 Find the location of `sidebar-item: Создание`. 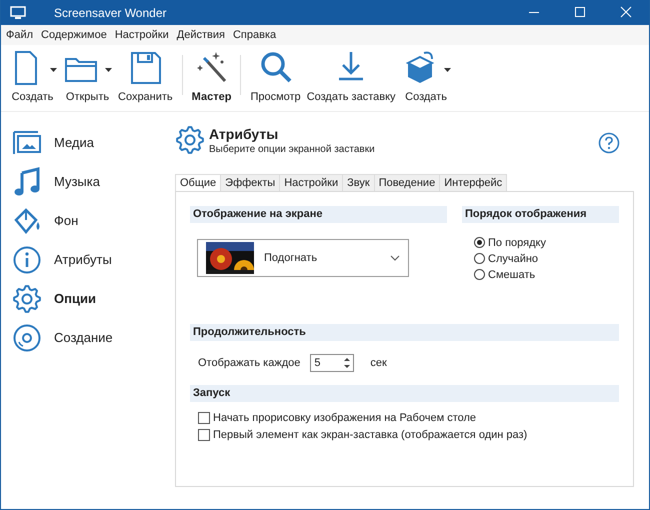

sidebar-item: Создание is located at coordinates (81, 337).